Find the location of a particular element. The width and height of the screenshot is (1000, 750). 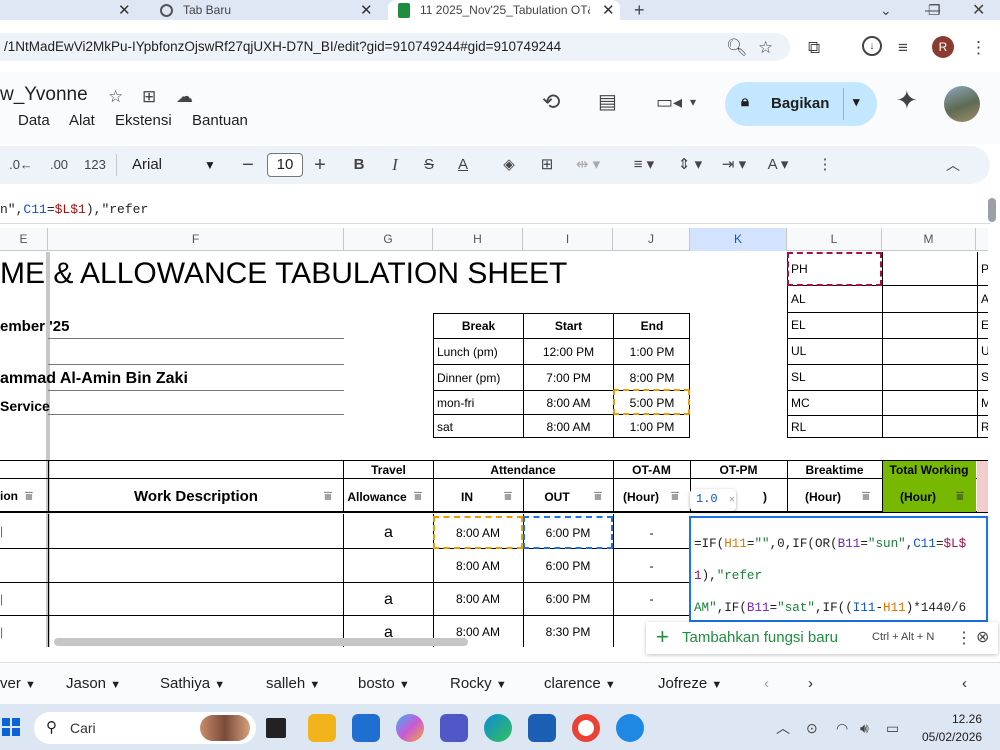

clock-time: 12.26 is located at coordinates (967, 719).